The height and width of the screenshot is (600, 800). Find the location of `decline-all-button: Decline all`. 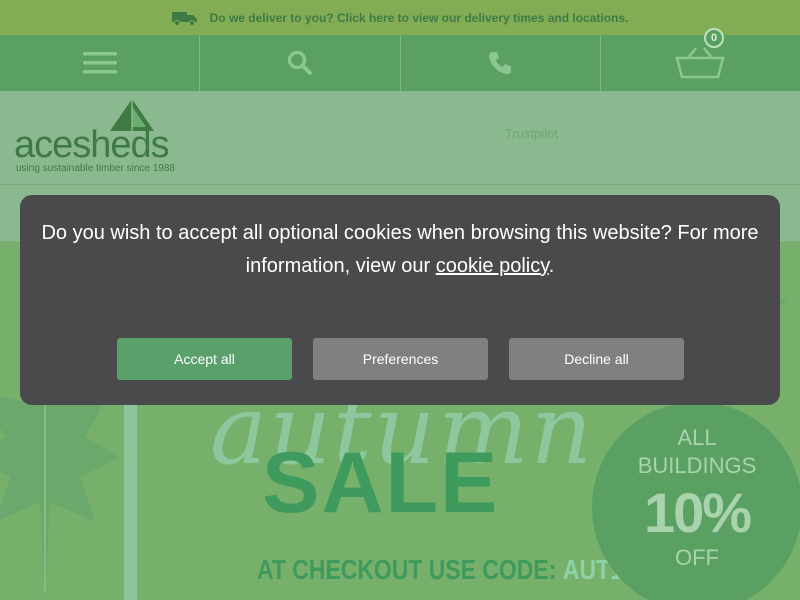

decline-all-button: Decline all is located at coordinates (596, 359).